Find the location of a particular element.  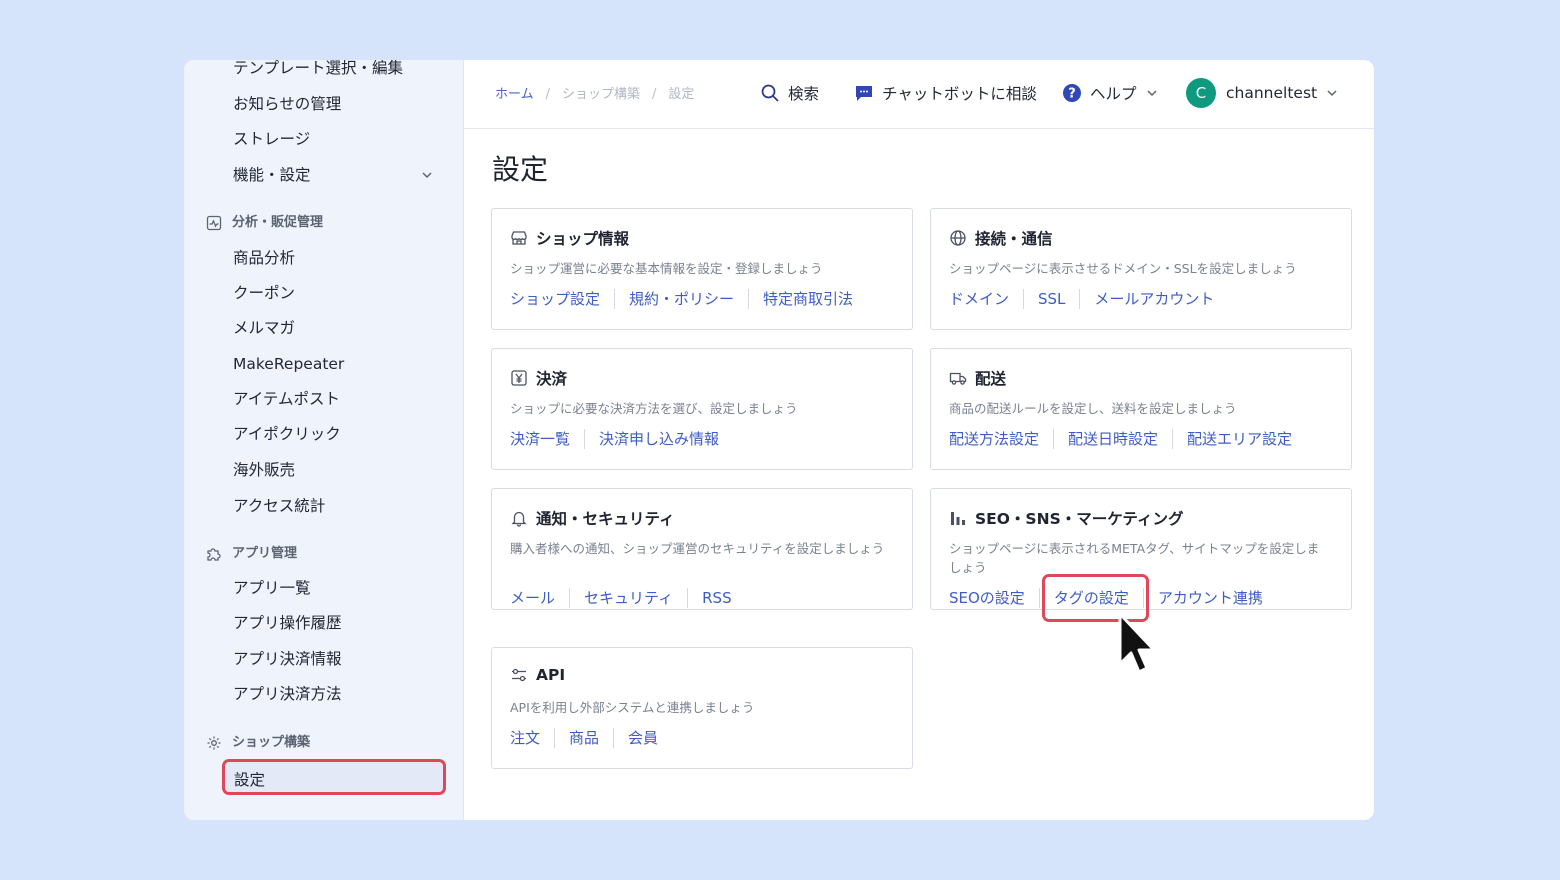

link-account-linkage: アカウント連携 is located at coordinates (1209, 598).